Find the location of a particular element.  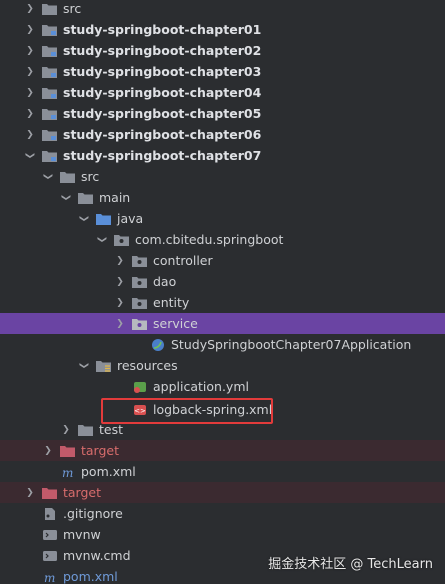

tree-row-module: ❯ study-springboot-chapter07 is located at coordinates (222, 155).